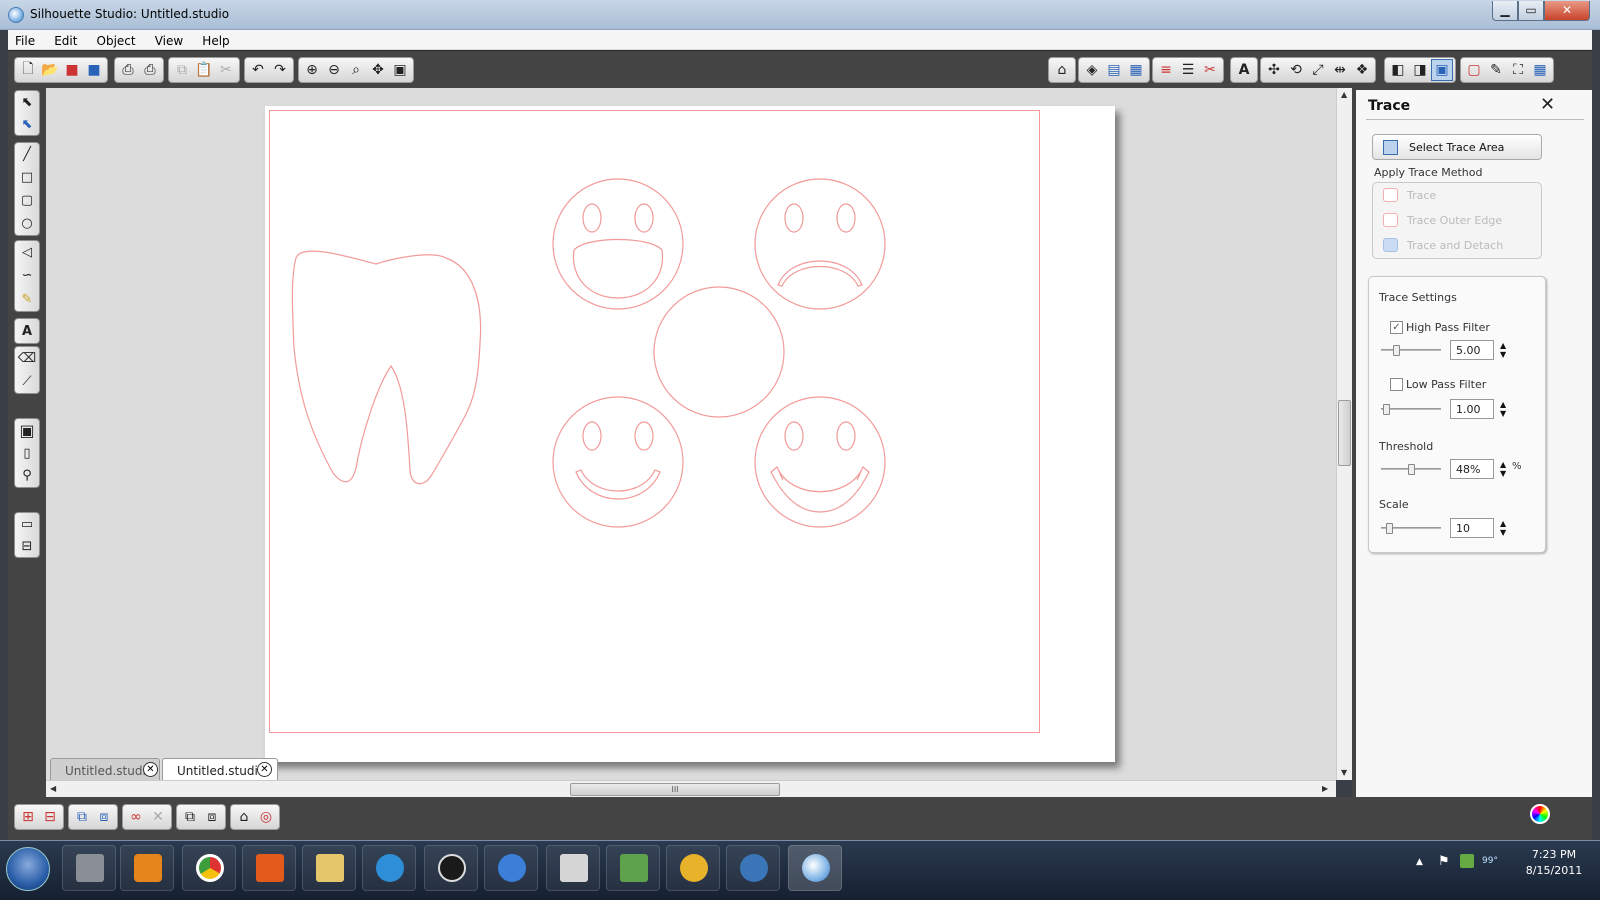  Describe the element at coordinates (573, 868) in the screenshot. I see `taskbar-printer-icon` at that location.